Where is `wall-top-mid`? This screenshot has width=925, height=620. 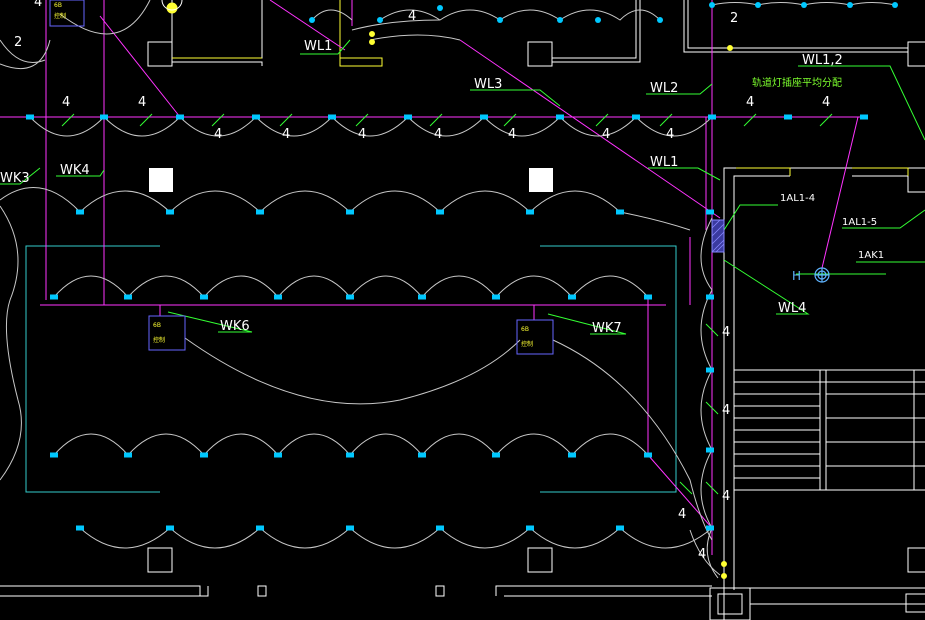
wall-top-mid is located at coordinates (596, 31).